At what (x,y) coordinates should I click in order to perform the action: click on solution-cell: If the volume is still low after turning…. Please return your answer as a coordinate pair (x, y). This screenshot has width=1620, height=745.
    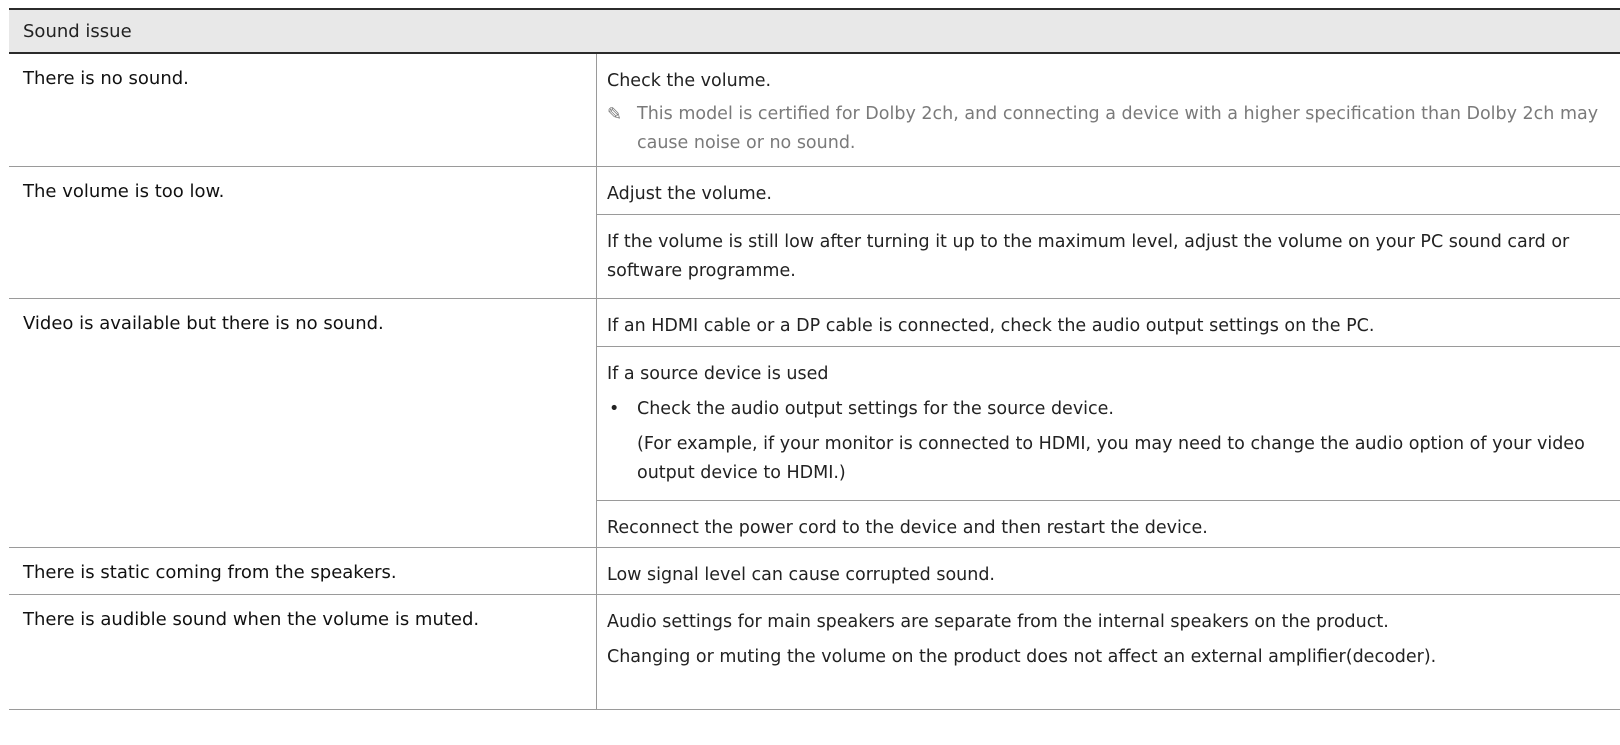
    Looking at the image, I should click on (1108, 256).